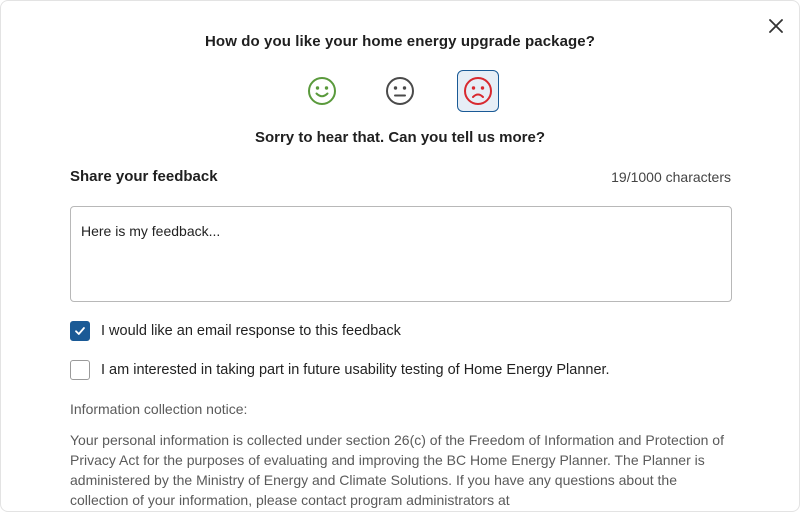 The width and height of the screenshot is (800, 512). I want to click on rating-faces, so click(400, 91).